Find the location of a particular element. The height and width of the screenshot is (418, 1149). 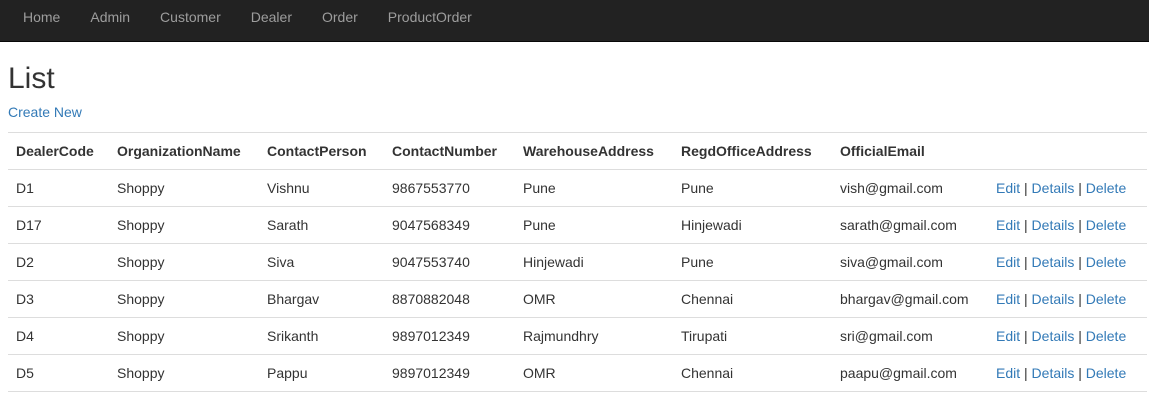

table-cell: Tirupati is located at coordinates (752, 336).